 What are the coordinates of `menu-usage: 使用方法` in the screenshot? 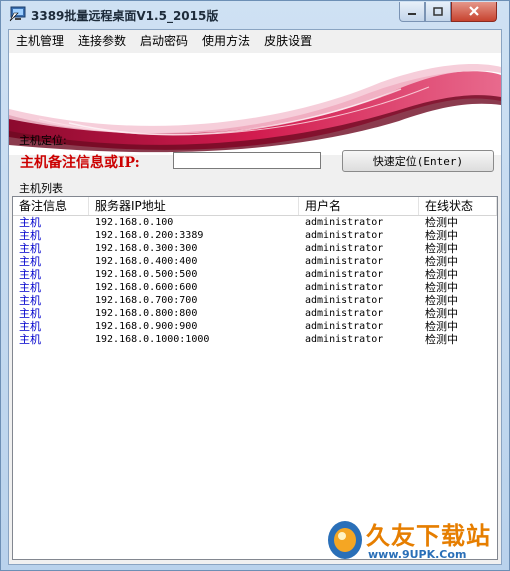 It's located at (226, 41).